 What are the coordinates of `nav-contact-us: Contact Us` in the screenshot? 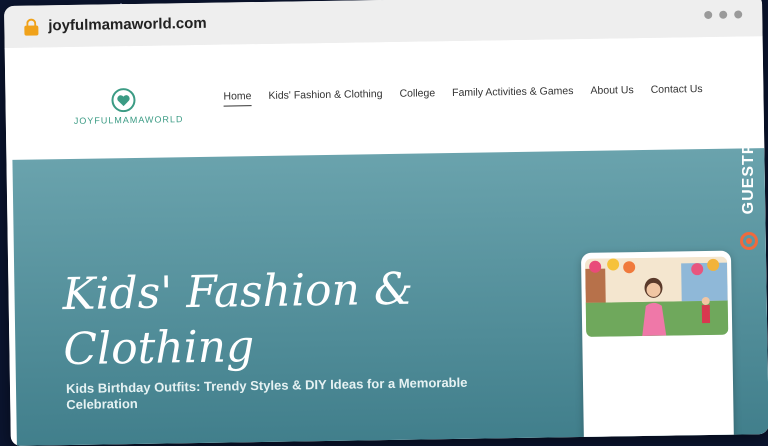 It's located at (677, 91).